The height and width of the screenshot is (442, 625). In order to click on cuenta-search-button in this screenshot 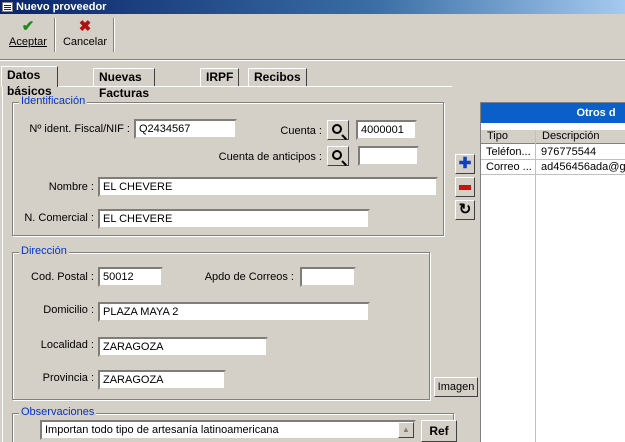, I will do `click(338, 130)`.